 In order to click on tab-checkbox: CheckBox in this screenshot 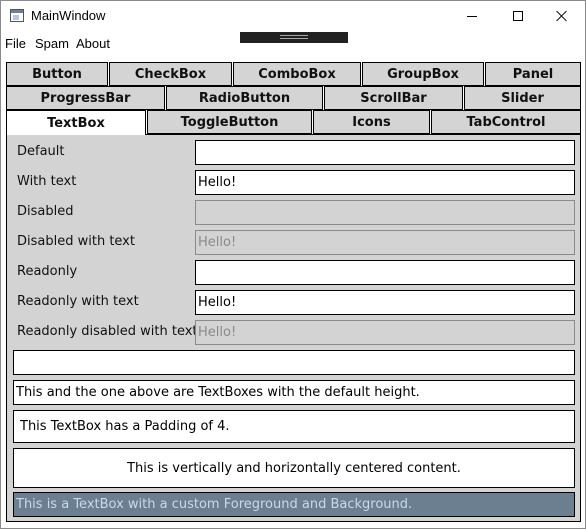, I will do `click(170, 74)`.